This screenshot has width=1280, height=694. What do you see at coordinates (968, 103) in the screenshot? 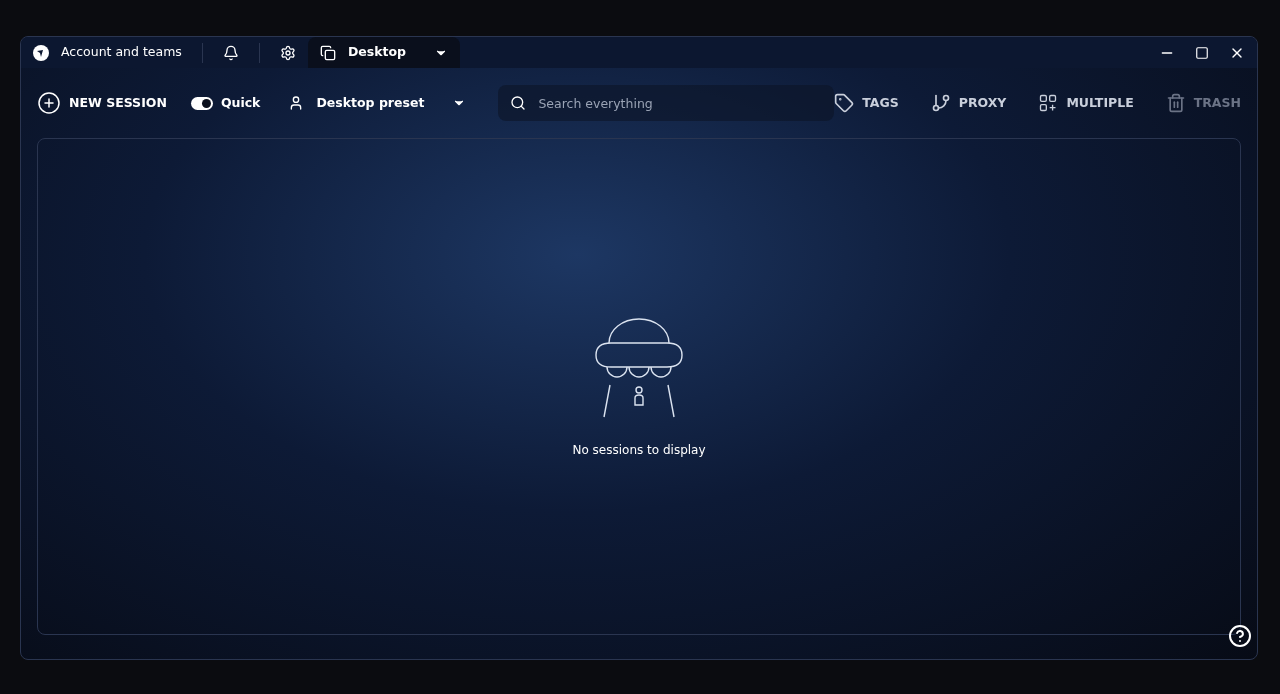
I see `proxy-button: PROXY` at bounding box center [968, 103].